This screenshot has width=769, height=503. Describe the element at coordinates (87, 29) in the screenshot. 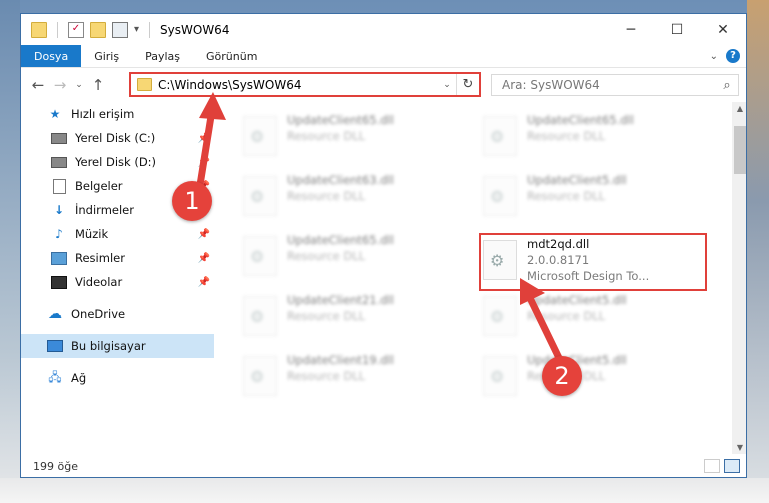

I see `quick-access-toolbar: ✓ ▾` at that location.